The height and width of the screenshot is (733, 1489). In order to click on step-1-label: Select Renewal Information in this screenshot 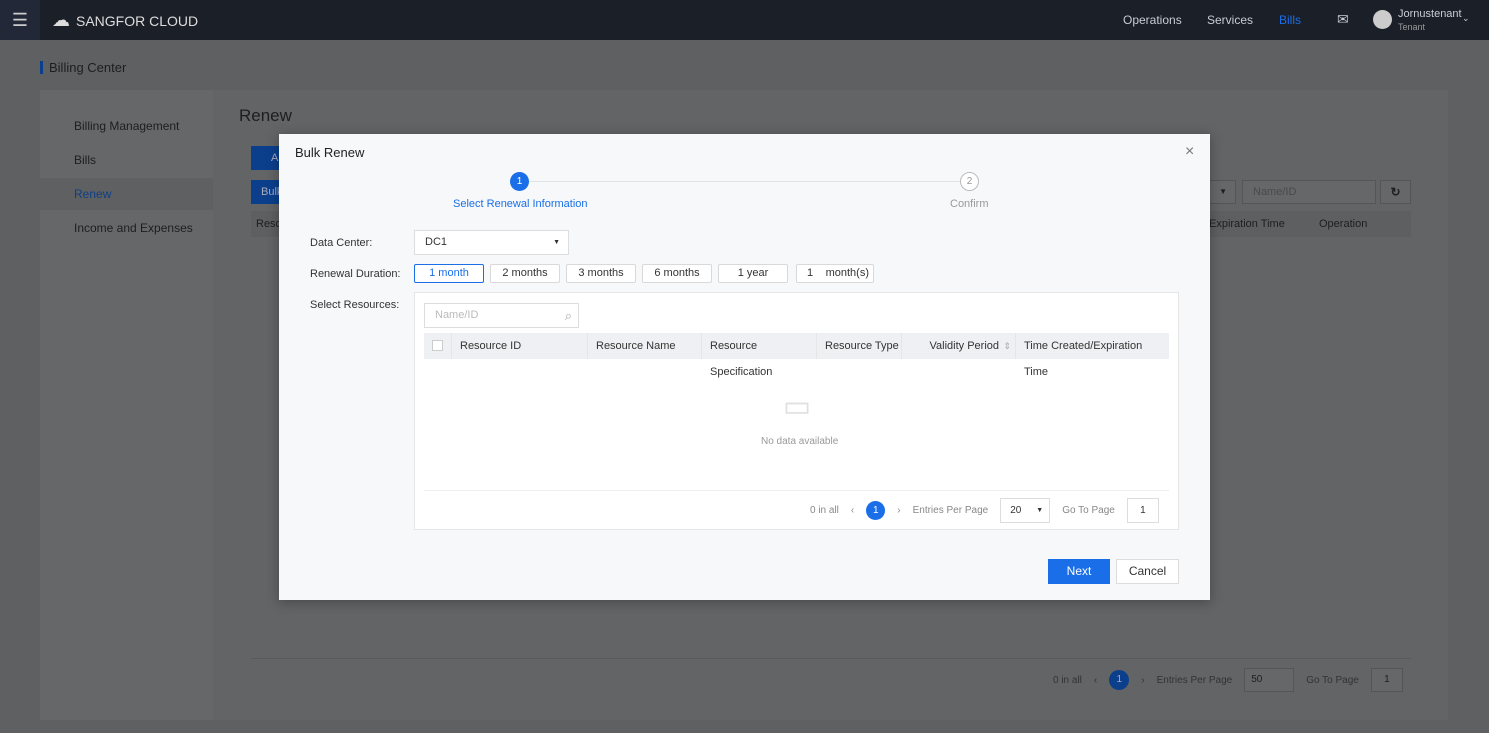, I will do `click(520, 204)`.